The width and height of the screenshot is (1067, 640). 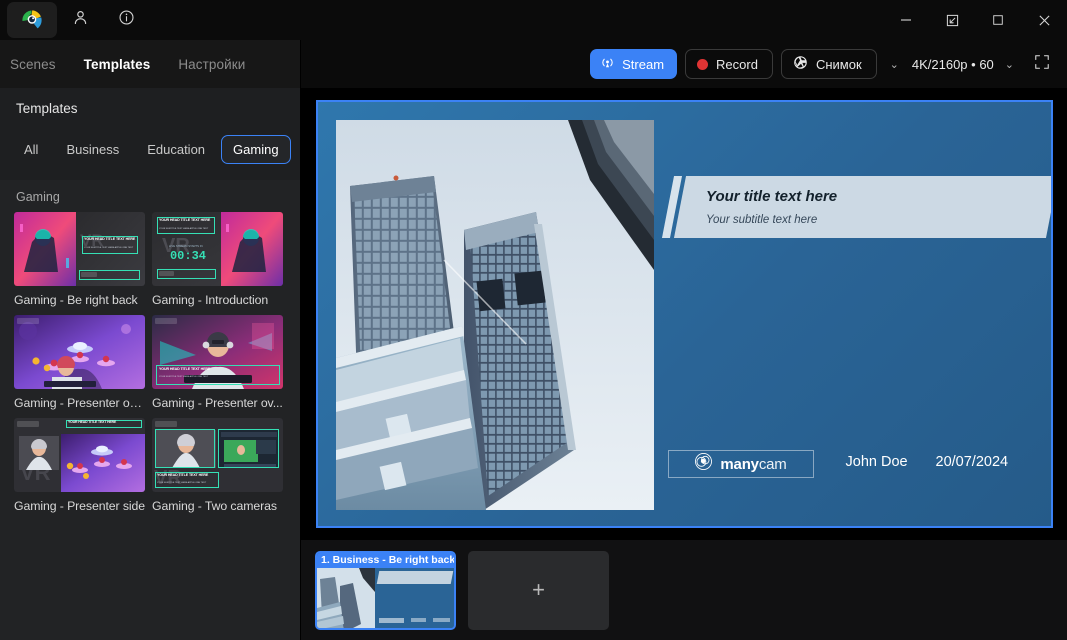 I want to click on chip-all: All, so click(x=31, y=149).